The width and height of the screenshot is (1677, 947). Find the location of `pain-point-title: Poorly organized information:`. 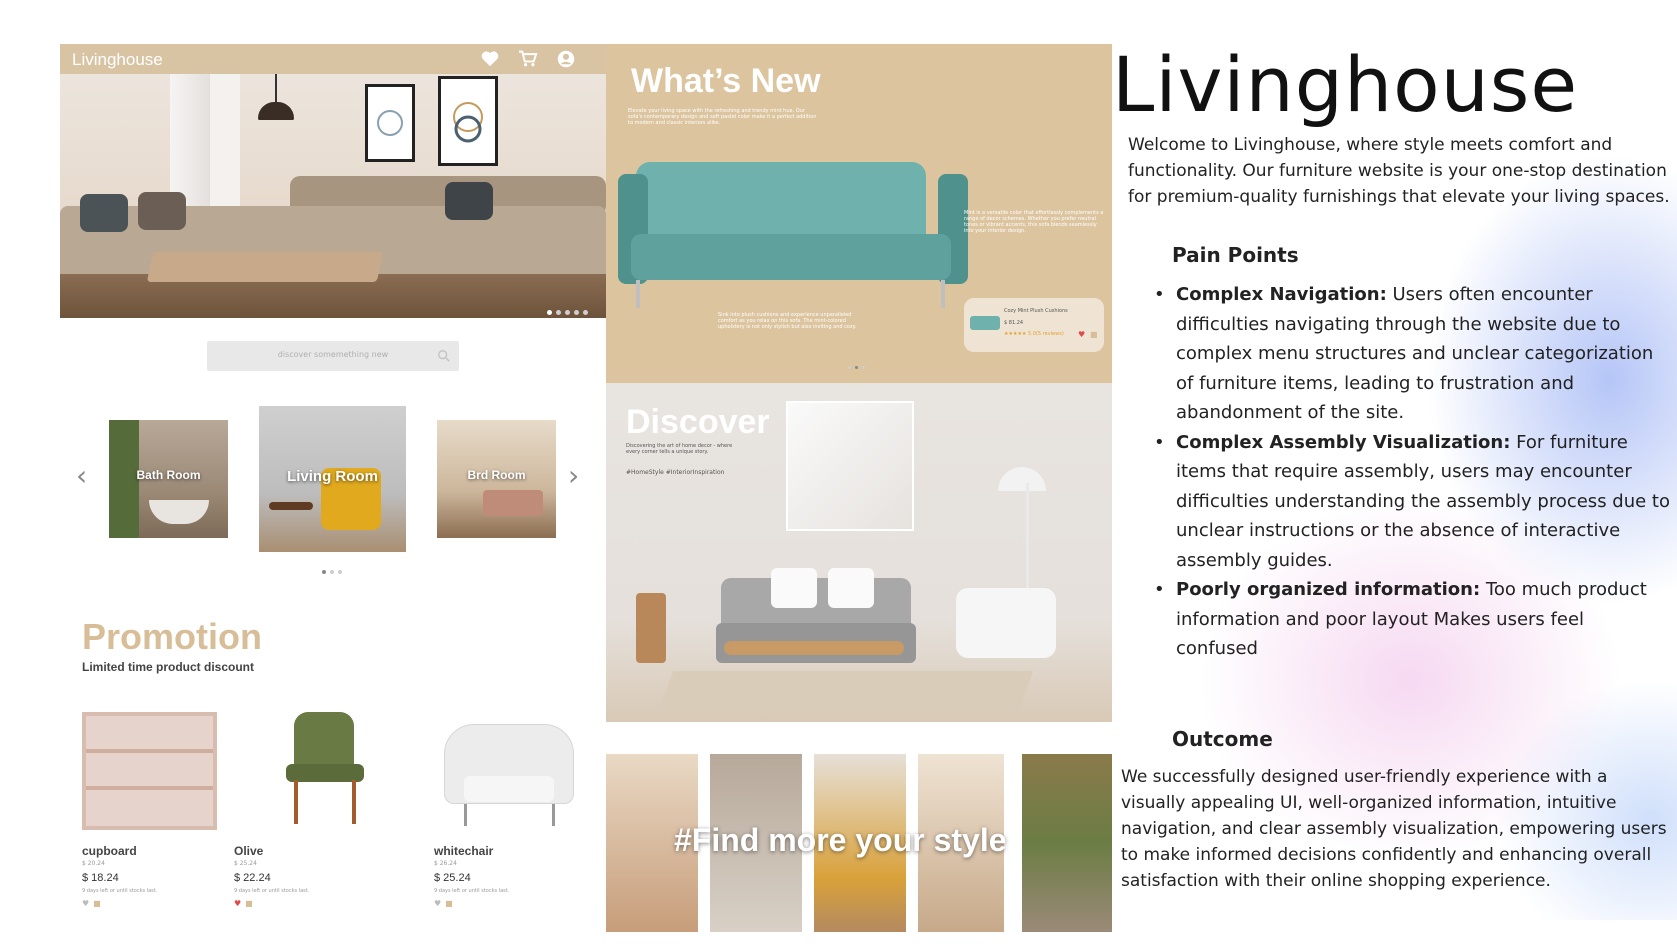

pain-point-title: Poorly organized information: is located at coordinates (1328, 589).